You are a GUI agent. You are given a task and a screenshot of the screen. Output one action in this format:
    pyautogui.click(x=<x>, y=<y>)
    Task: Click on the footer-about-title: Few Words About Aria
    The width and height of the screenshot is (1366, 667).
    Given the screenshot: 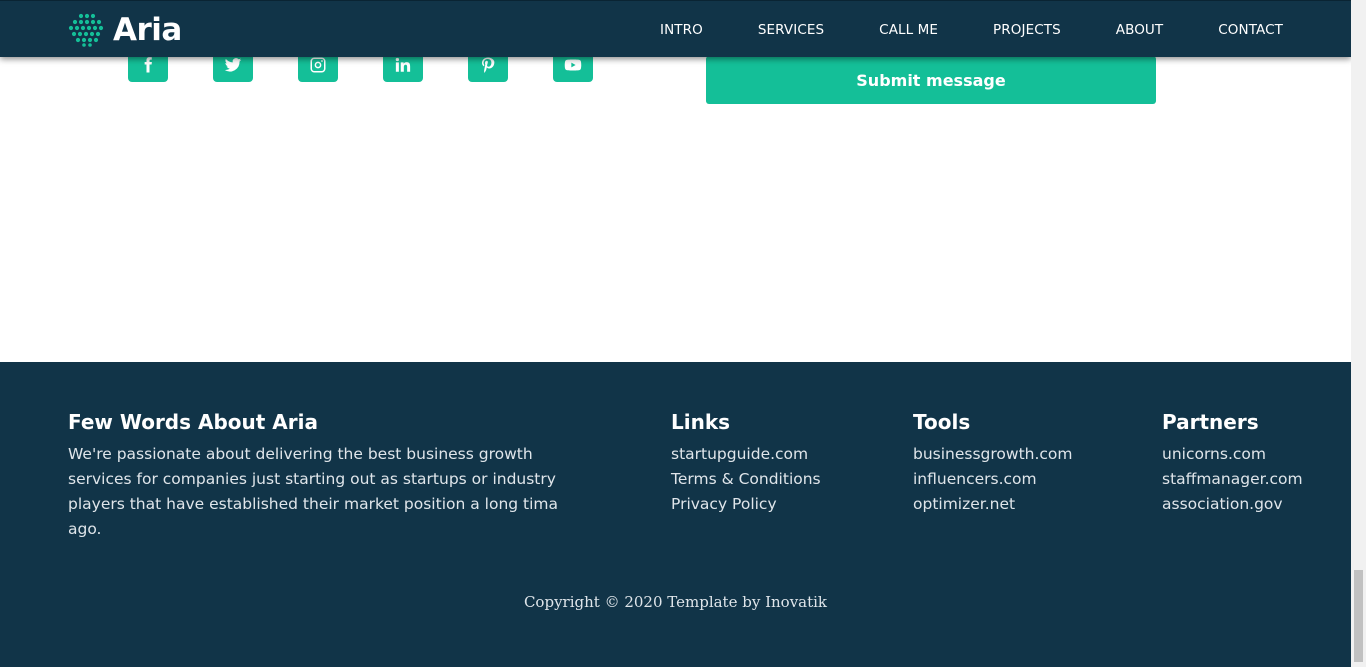 What is the action you would take?
    pyautogui.click(x=193, y=422)
    